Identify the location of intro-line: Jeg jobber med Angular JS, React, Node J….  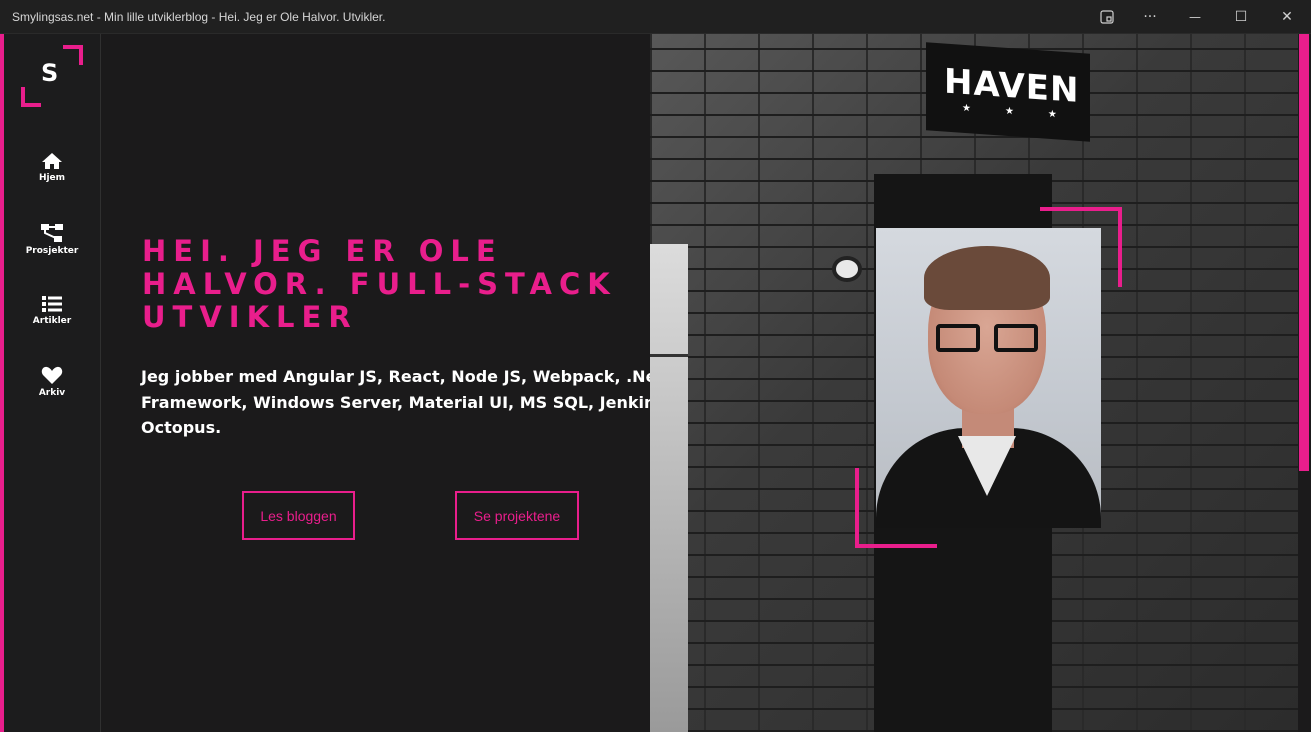
(403, 376).